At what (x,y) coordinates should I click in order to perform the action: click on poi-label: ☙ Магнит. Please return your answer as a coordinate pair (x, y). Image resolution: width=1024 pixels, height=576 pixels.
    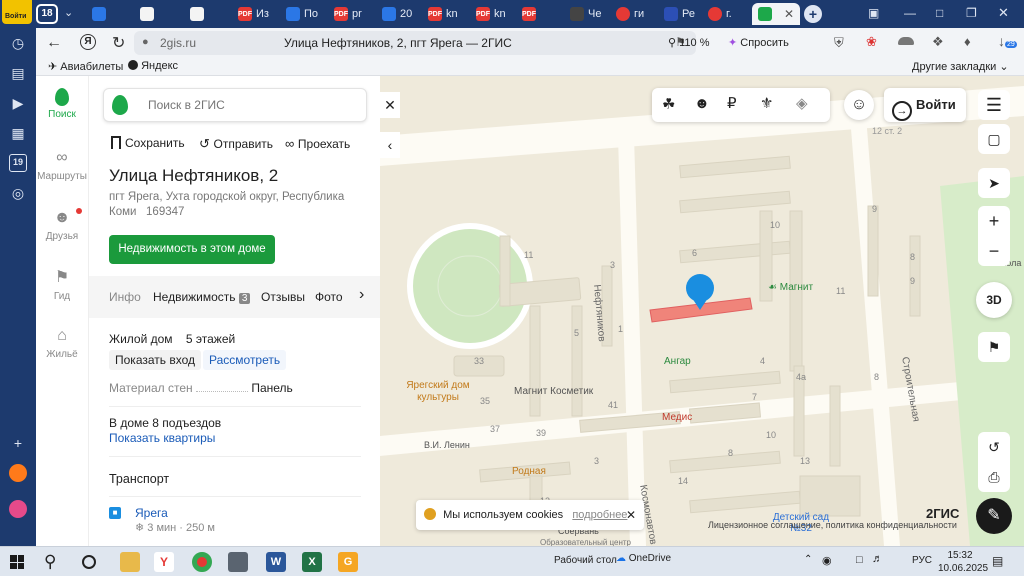
    Looking at the image, I should click on (790, 287).